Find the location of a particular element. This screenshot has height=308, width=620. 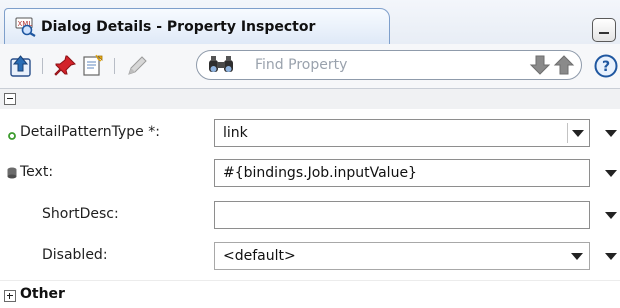

up-arrow-page-icon is located at coordinates (21, 66).